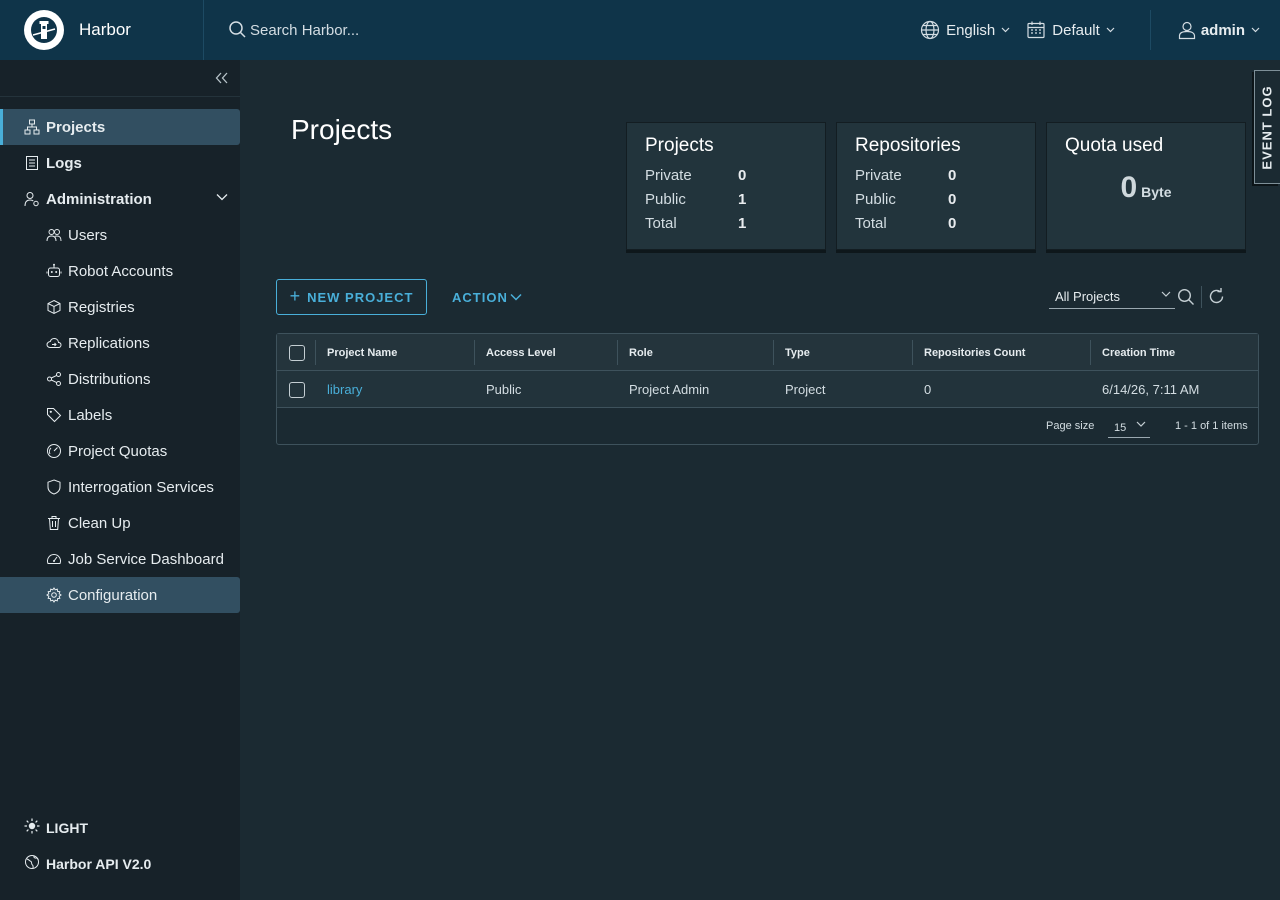  Describe the element at coordinates (120, 78) in the screenshot. I see `sidebar-collapse-row` at that location.